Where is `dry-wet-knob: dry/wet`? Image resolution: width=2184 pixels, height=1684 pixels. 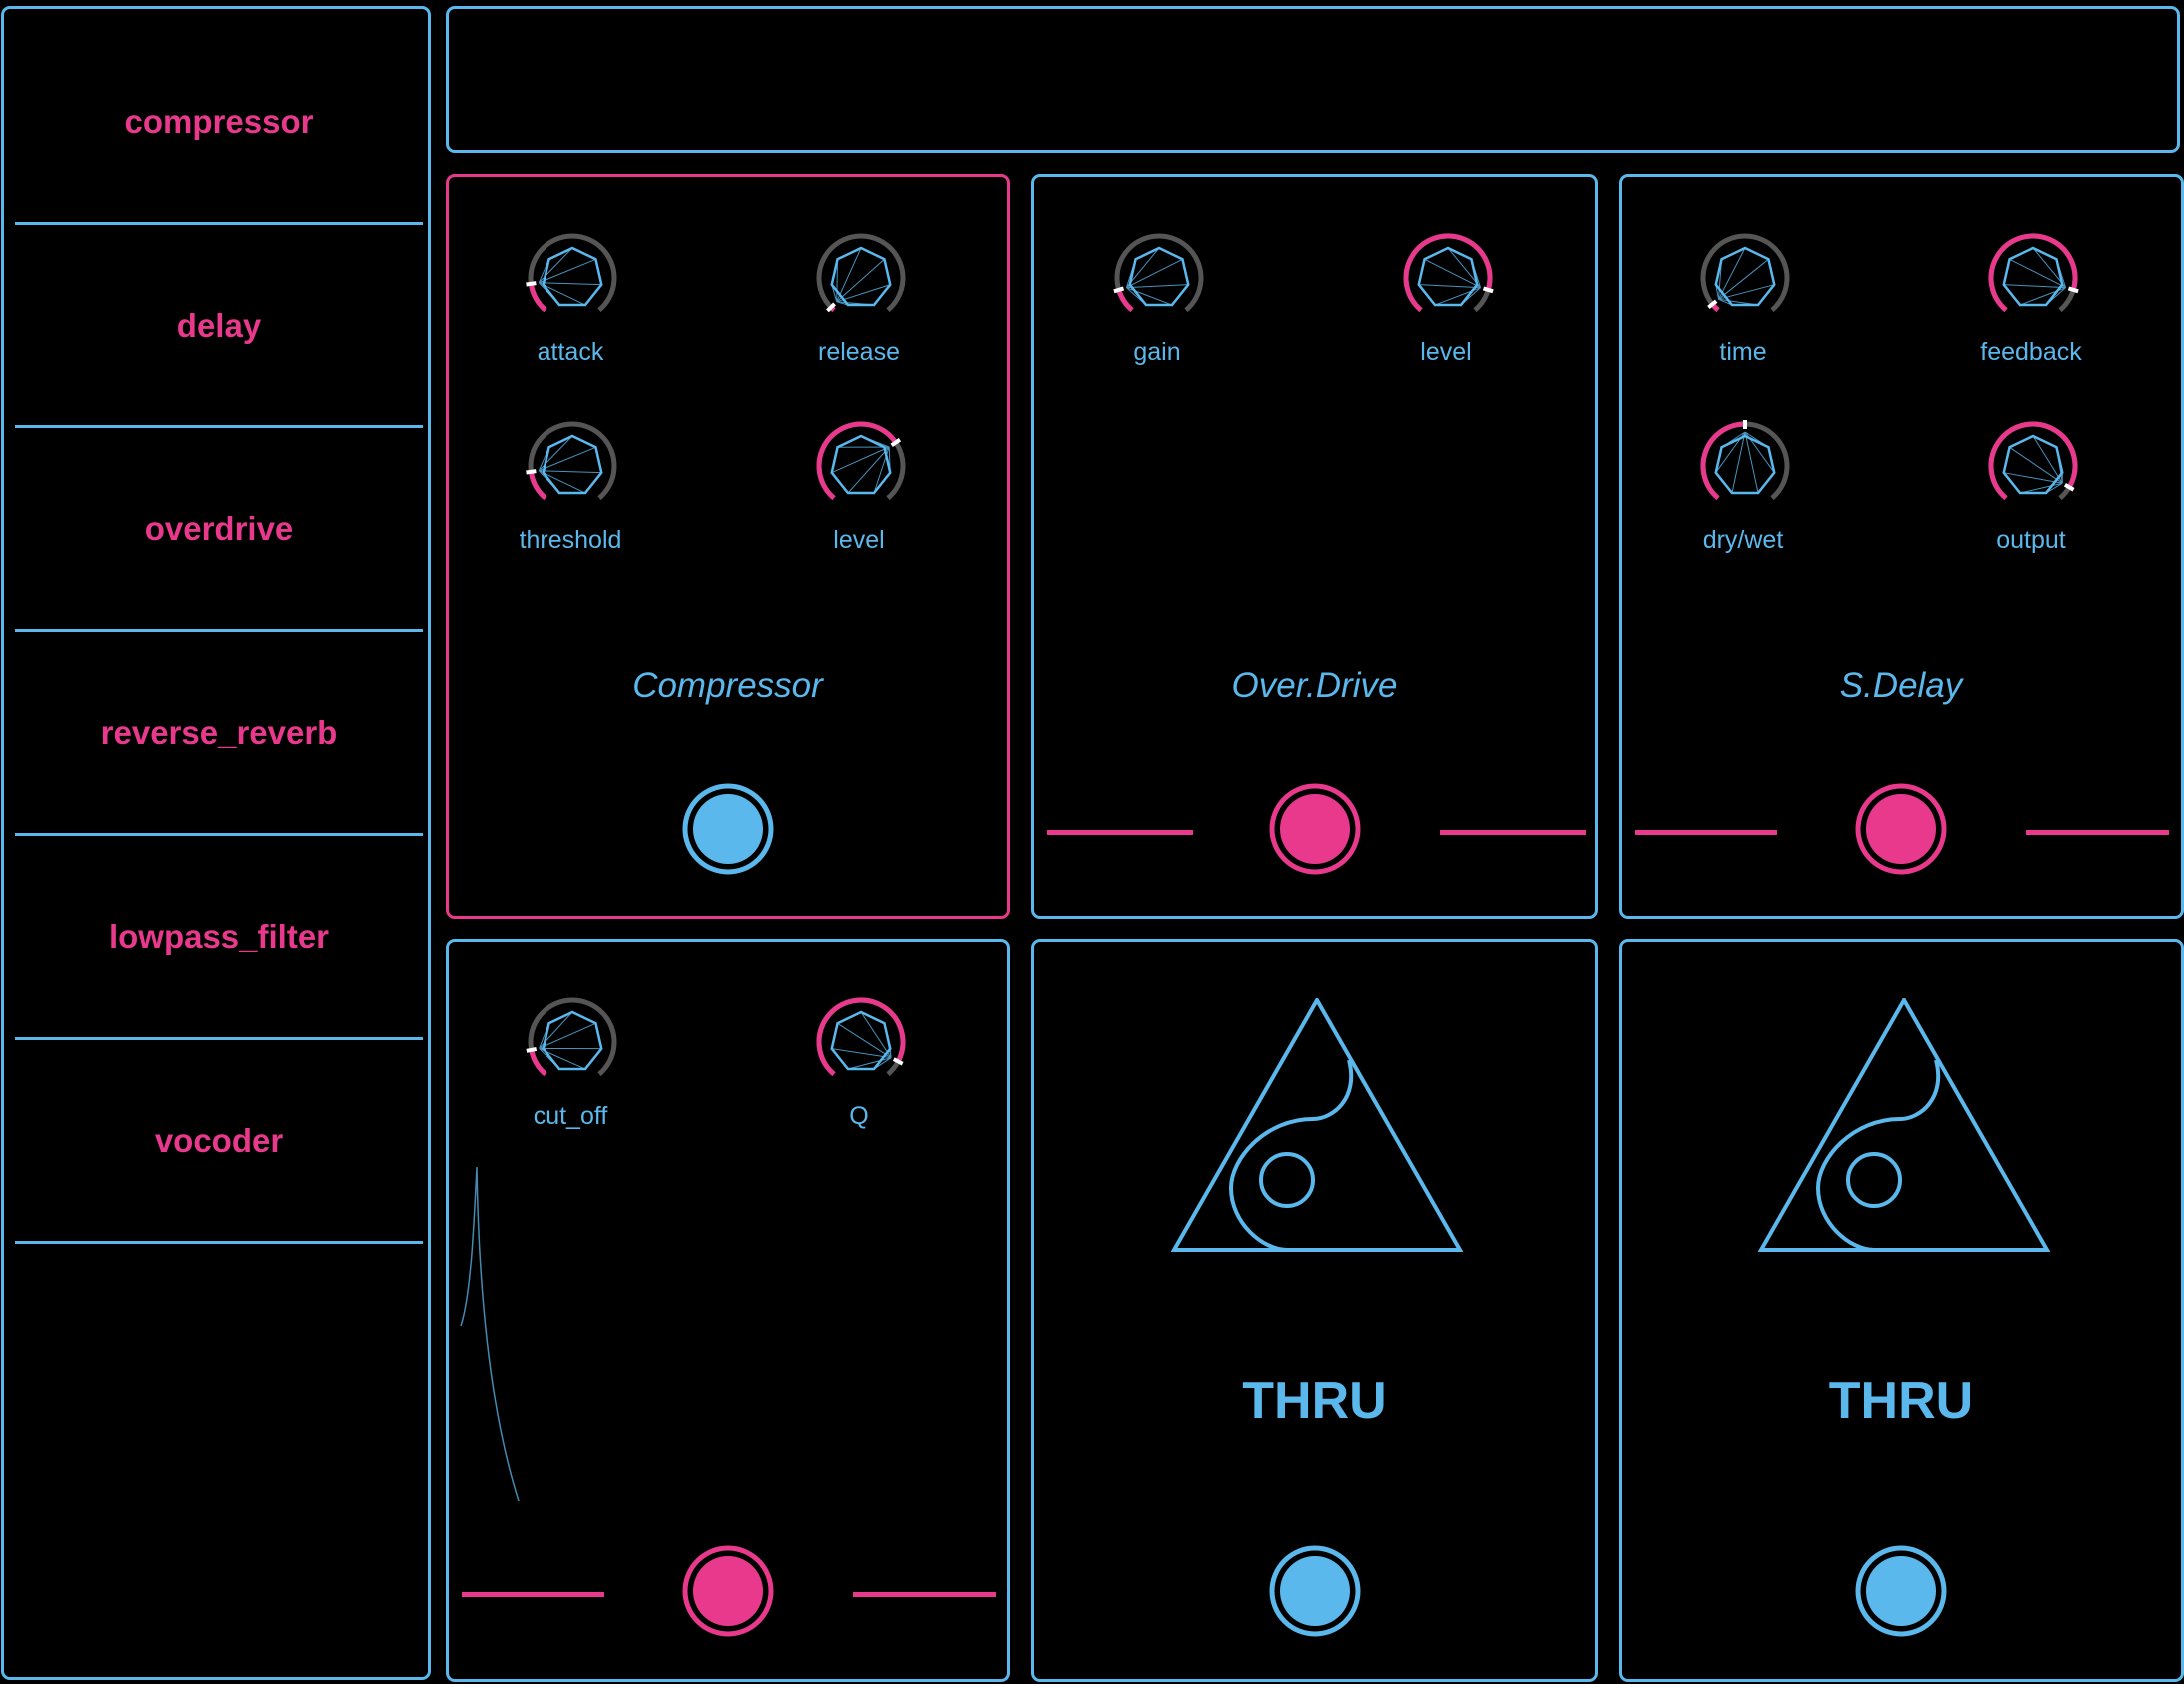
dry-wet-knob: dry/wet is located at coordinates (1743, 494).